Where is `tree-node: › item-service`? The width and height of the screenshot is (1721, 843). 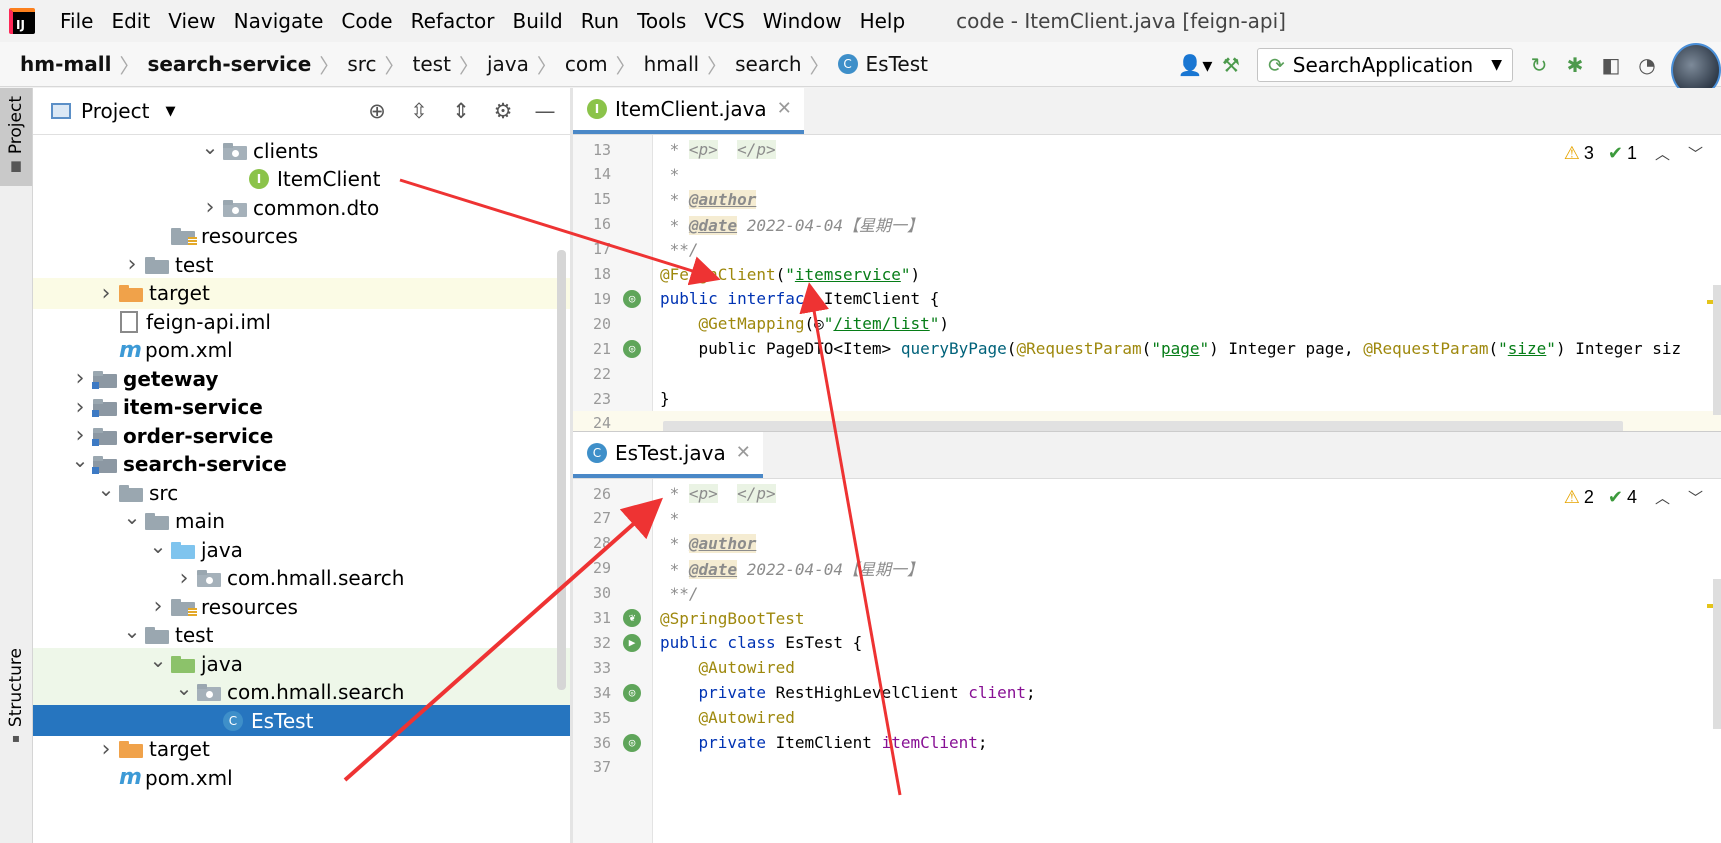
tree-node: › item-service is located at coordinates (301, 407).